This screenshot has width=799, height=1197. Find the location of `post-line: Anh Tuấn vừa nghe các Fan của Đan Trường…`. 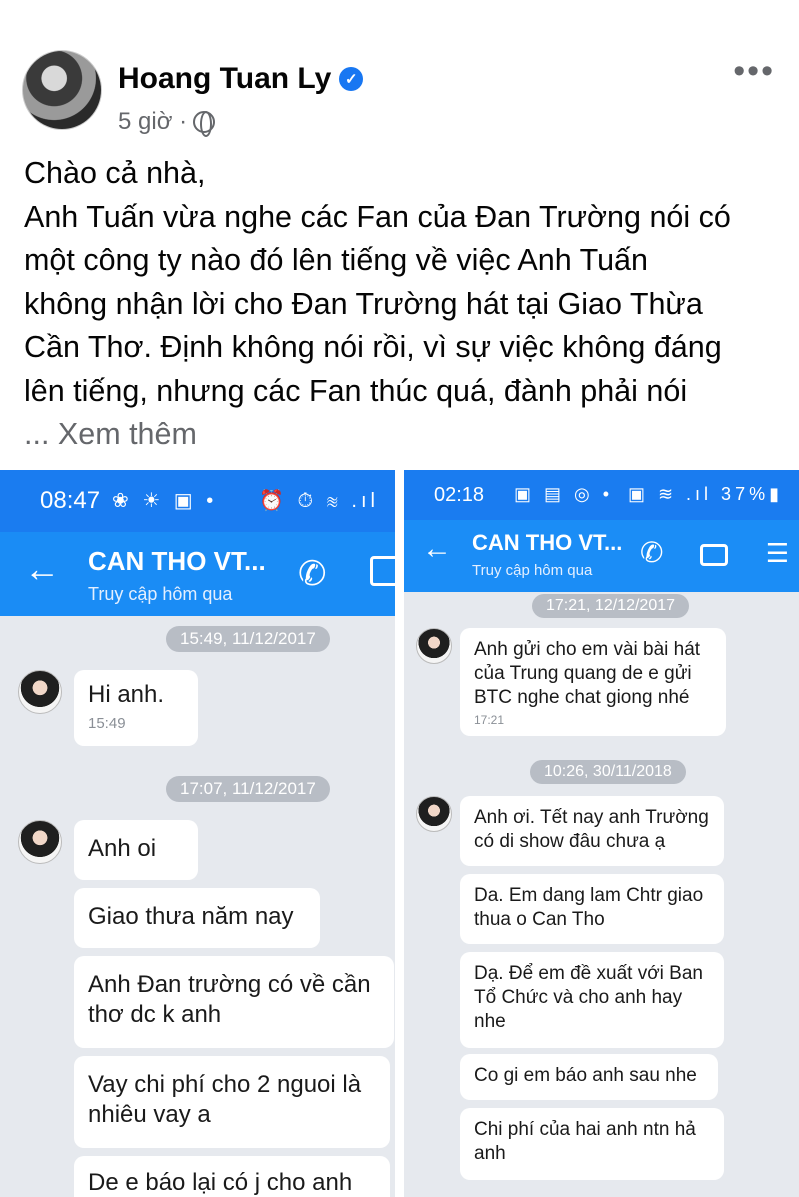

post-line: Anh Tuấn vừa nghe các Fan của Đan Trường… is located at coordinates (377, 216).